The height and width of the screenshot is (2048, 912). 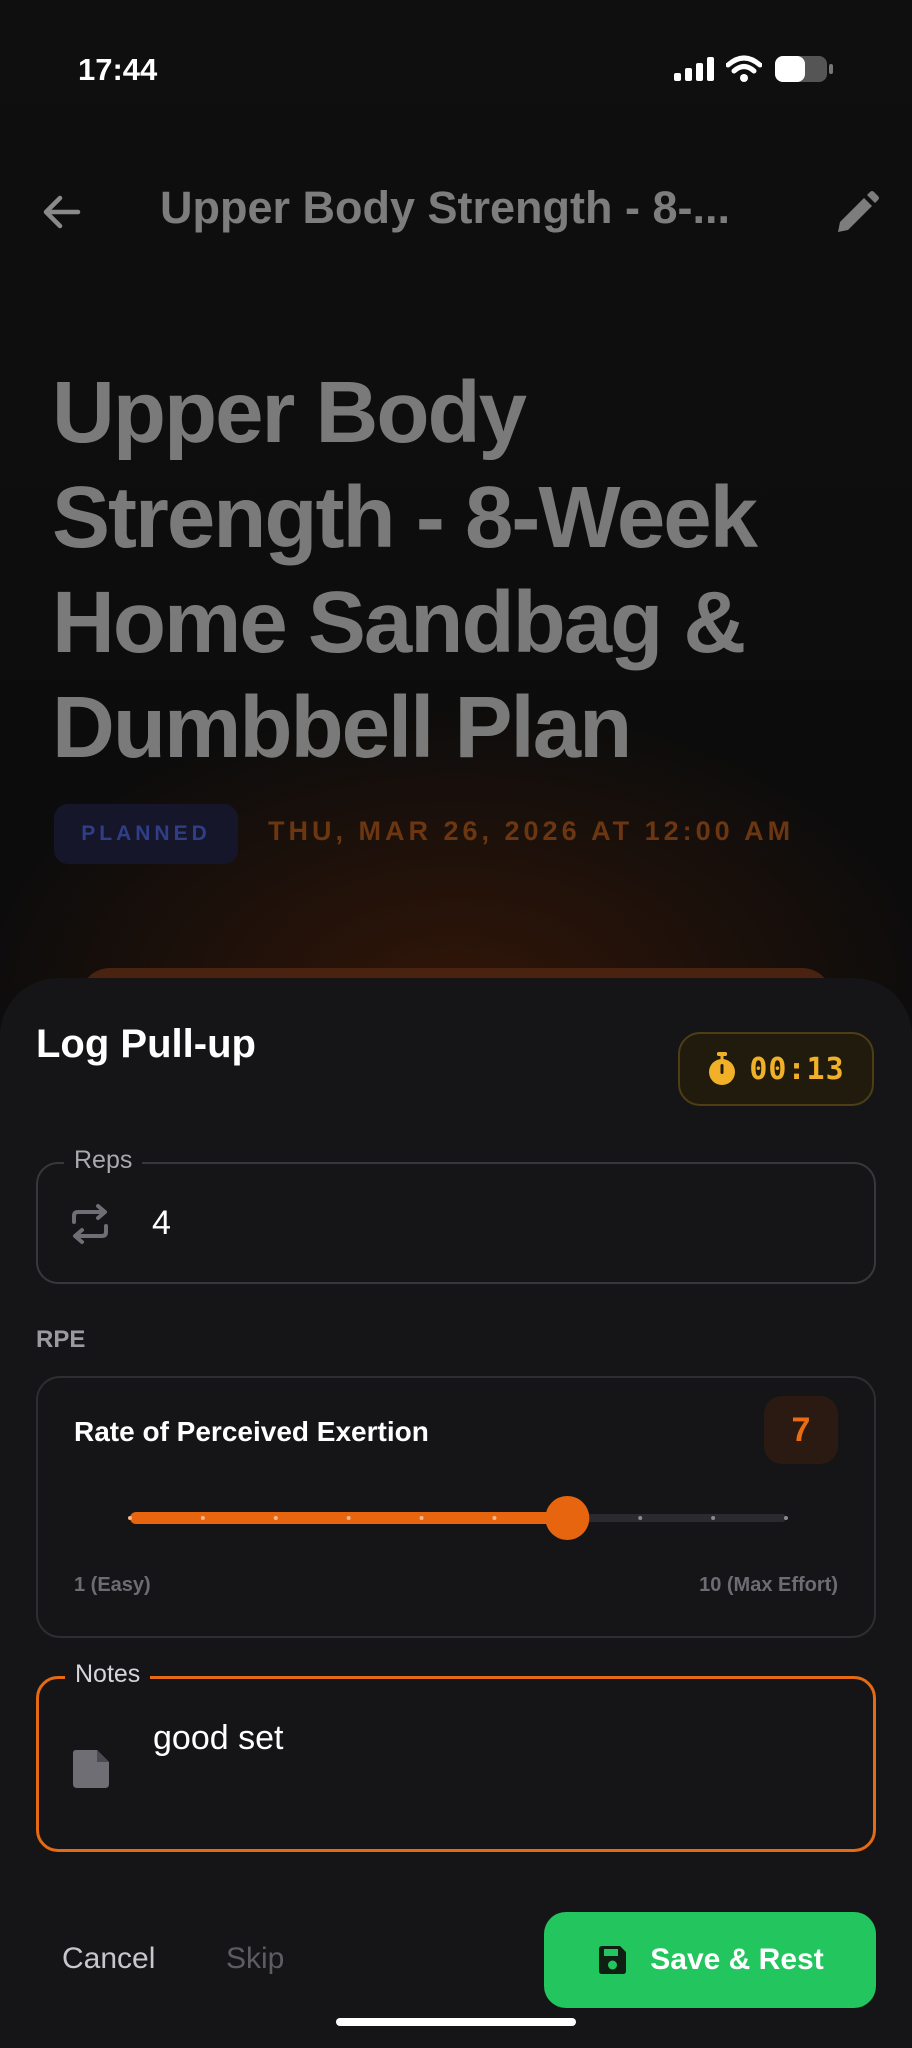 What do you see at coordinates (108, 1959) in the screenshot?
I see `cancel-button: Cancel` at bounding box center [108, 1959].